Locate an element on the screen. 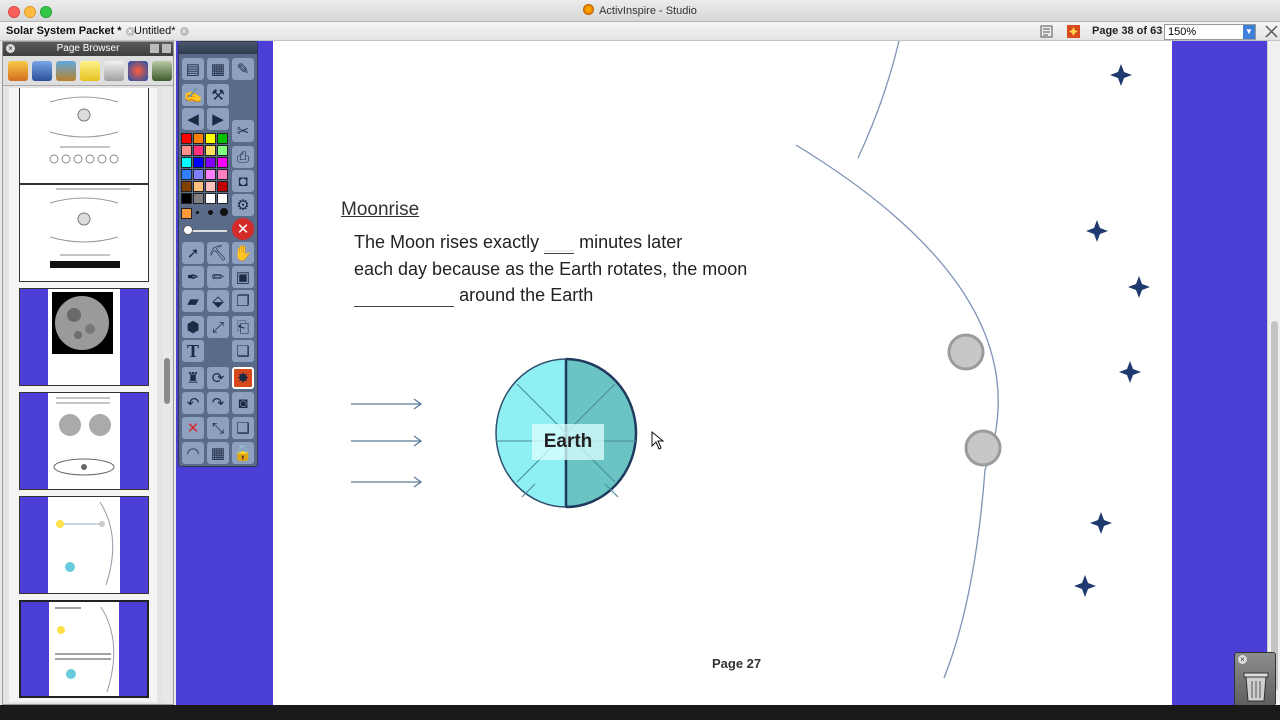 This screenshot has width=1280, height=720. close-tab-icon: × is located at coordinates (184, 31).